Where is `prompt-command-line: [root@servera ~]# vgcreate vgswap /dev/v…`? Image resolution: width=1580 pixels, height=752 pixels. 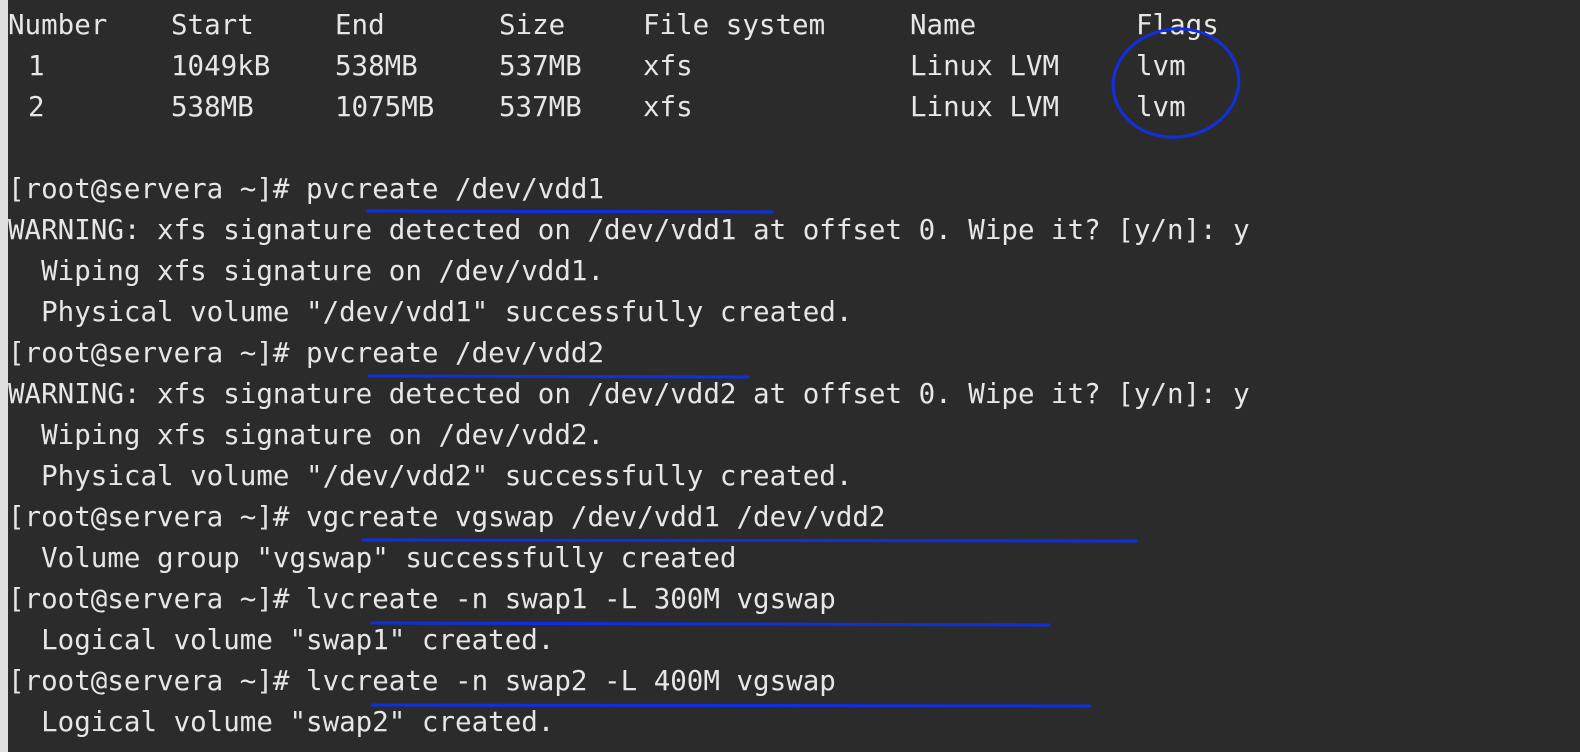
prompt-command-line: [root@servera ~]# vgcreate vgswap /dev/v… is located at coordinates (447, 517).